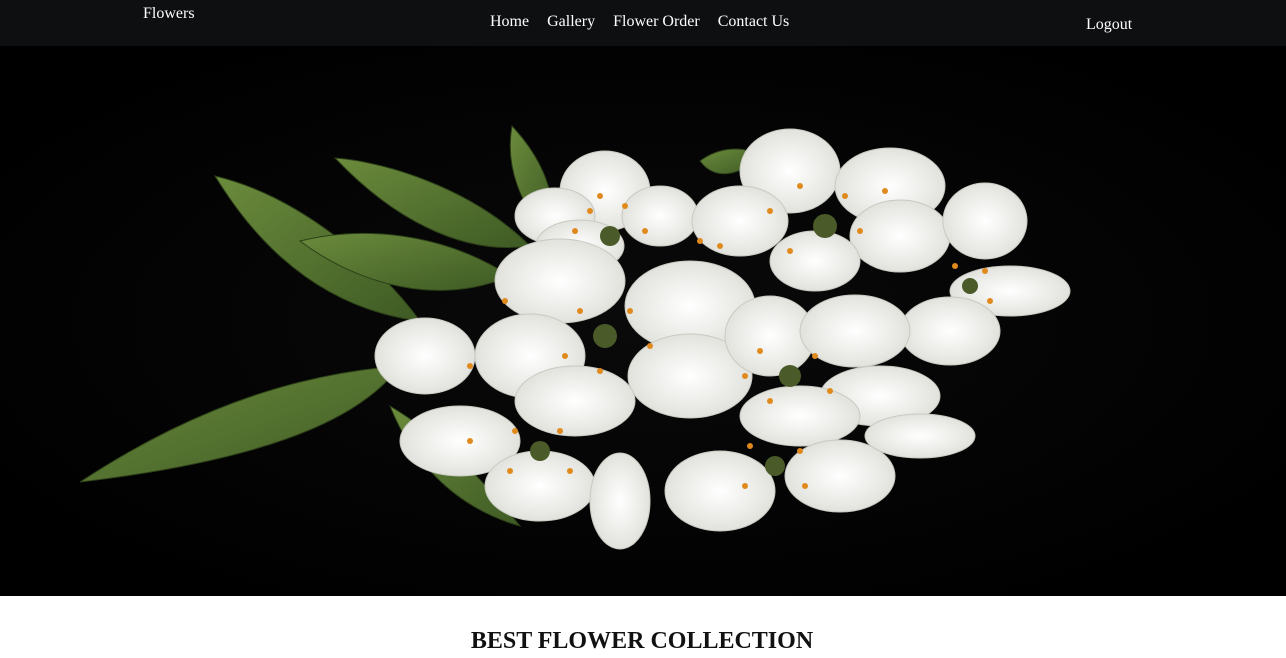 This screenshot has width=1286, height=658. What do you see at coordinates (509, 22) in the screenshot?
I see `nav-home-link: Home` at bounding box center [509, 22].